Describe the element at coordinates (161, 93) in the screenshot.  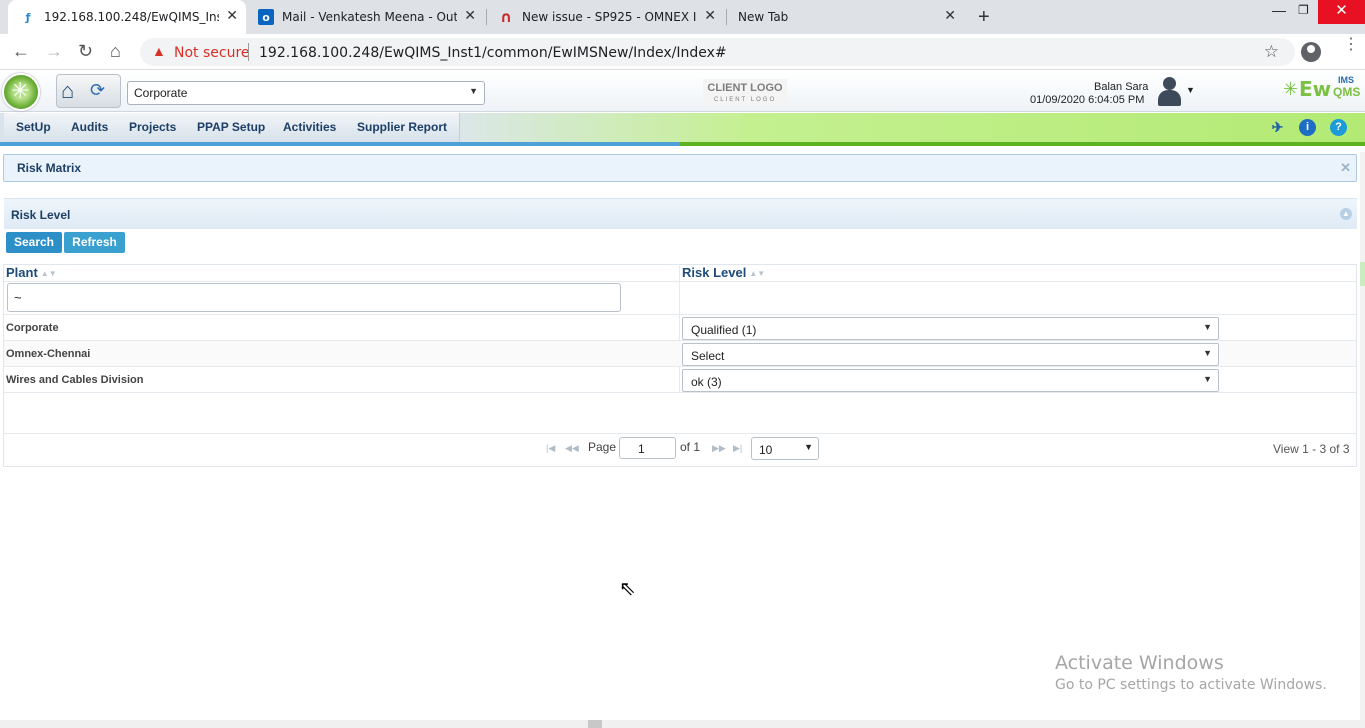
I see `plant-selected-value: Corporate` at that location.